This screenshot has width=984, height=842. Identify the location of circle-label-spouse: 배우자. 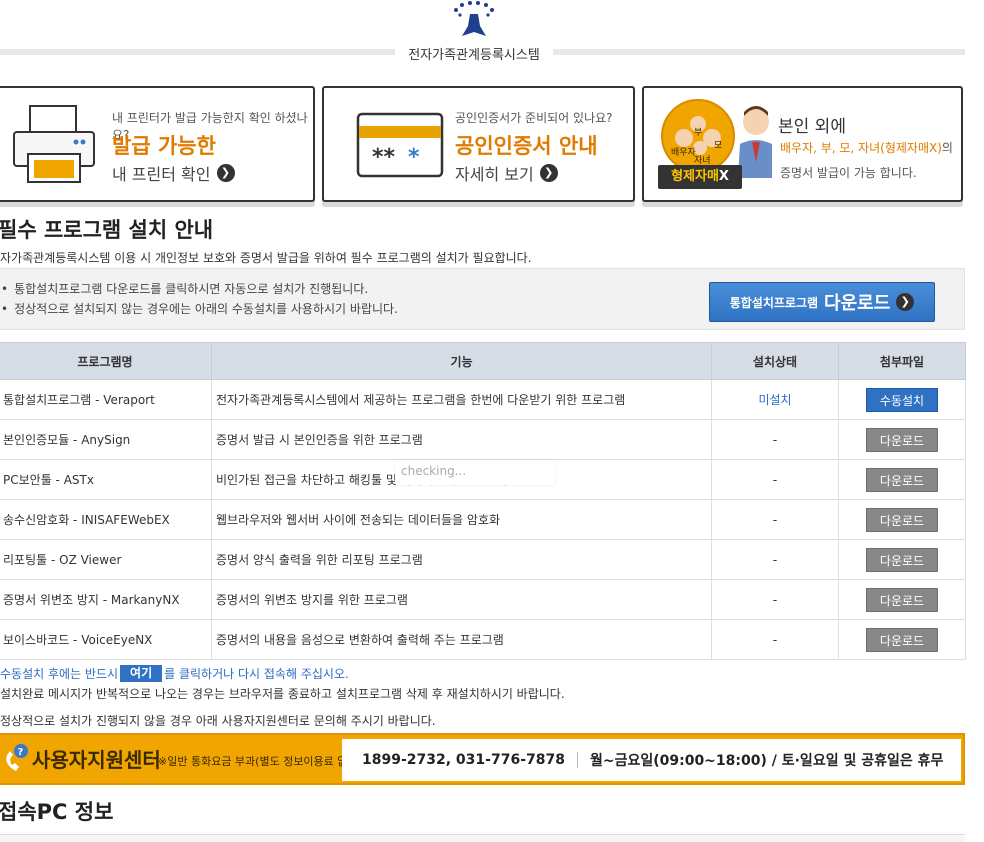
(683, 153).